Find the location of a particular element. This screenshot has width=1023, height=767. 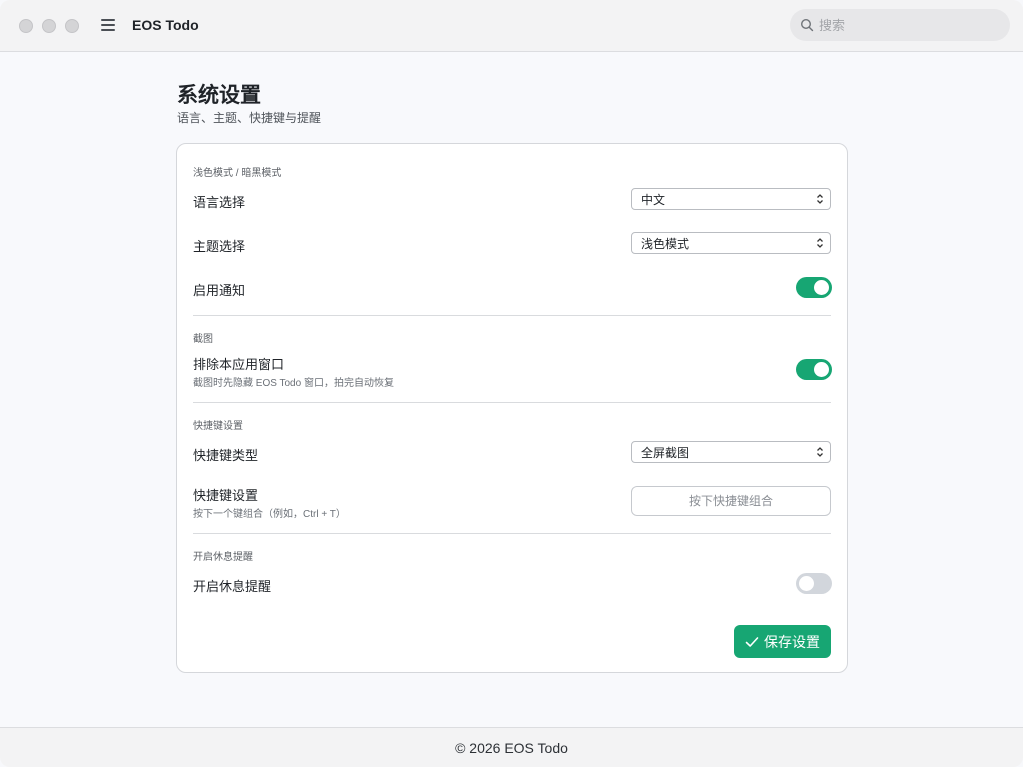

hotkey-type-select-value: 全屏截图 is located at coordinates (665, 452).